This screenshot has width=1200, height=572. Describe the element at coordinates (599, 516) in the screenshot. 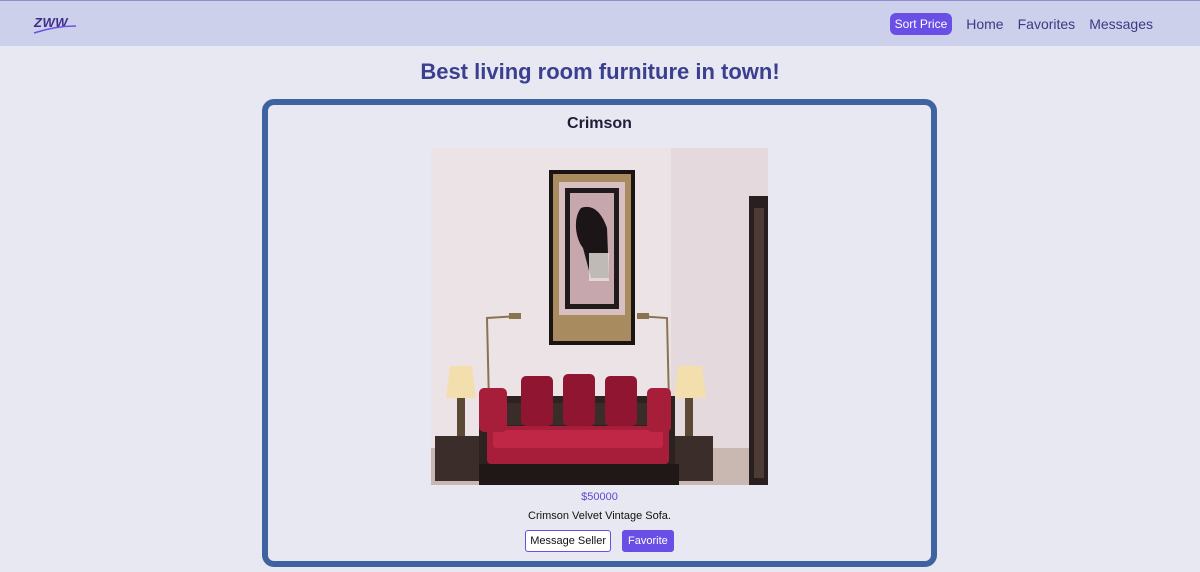

I see `listing-description: Crimson Velvet Vintage Sofa.` at that location.